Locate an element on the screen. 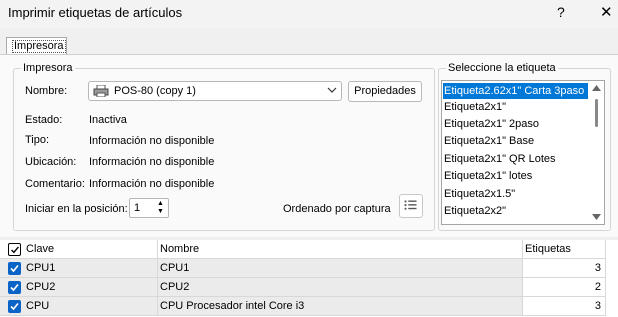 The width and height of the screenshot is (618, 317). cell-clave: CPU1 is located at coordinates (79, 268).